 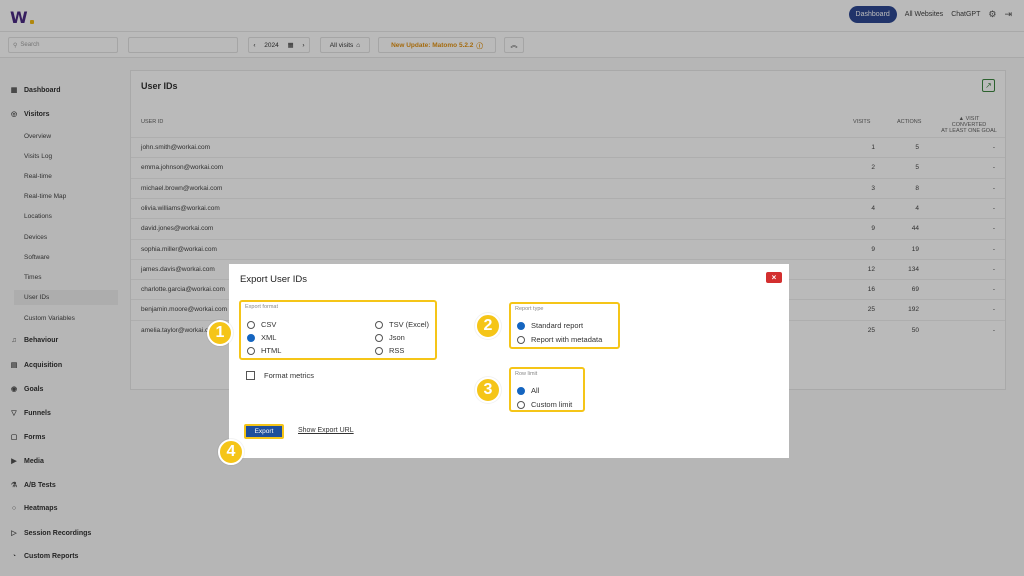 What do you see at coordinates (220, 333) in the screenshot?
I see `step-badge-1: 1` at bounding box center [220, 333].